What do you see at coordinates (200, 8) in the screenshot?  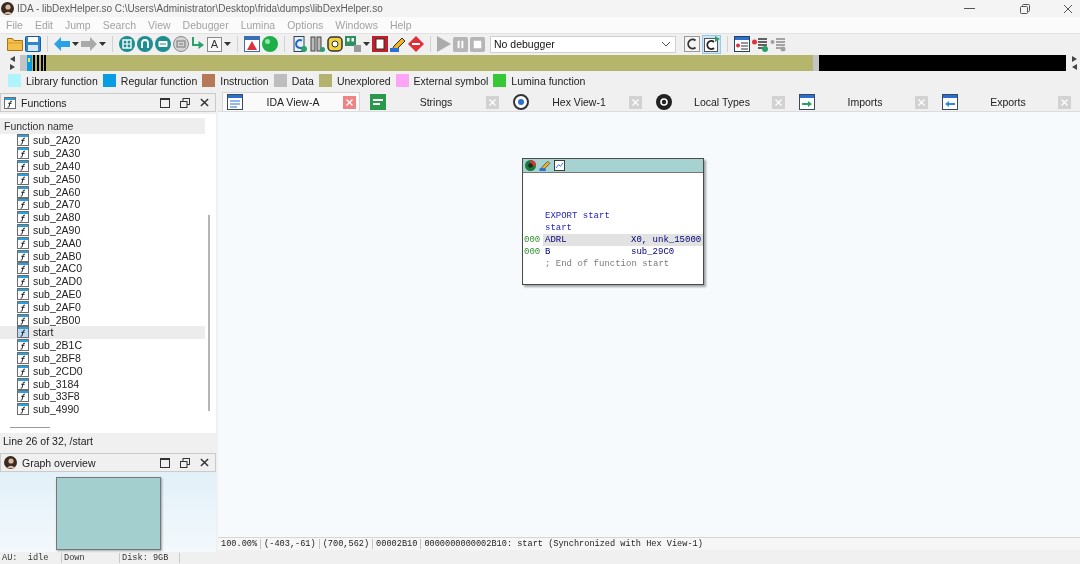 I see `window-title: IDA - libDexHelper.so C:\Users\Administrator\Desktop\frida\dumps\libDexHelper.so` at bounding box center [200, 8].